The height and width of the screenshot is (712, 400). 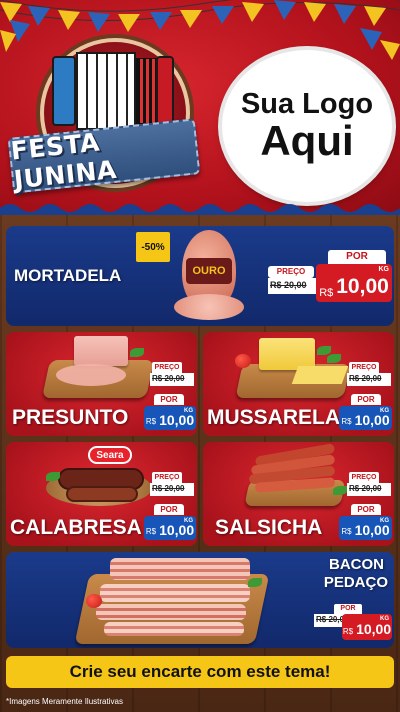 I want to click on product-name: MORTADELA, so click(x=68, y=275).